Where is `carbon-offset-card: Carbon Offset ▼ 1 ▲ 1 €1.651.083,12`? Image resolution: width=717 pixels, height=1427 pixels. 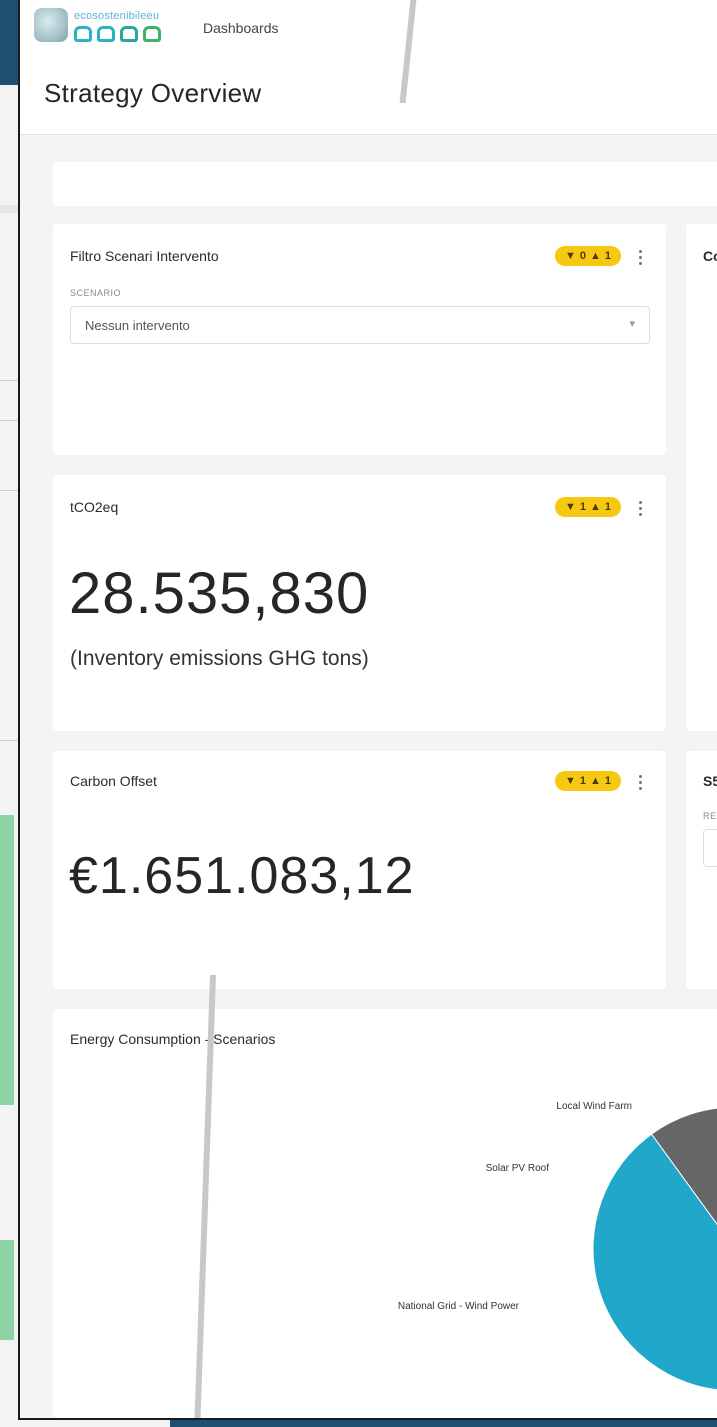
carbon-offset-card: Carbon Offset ▼ 1 ▲ 1 €1.651.083,12 is located at coordinates (359, 870).